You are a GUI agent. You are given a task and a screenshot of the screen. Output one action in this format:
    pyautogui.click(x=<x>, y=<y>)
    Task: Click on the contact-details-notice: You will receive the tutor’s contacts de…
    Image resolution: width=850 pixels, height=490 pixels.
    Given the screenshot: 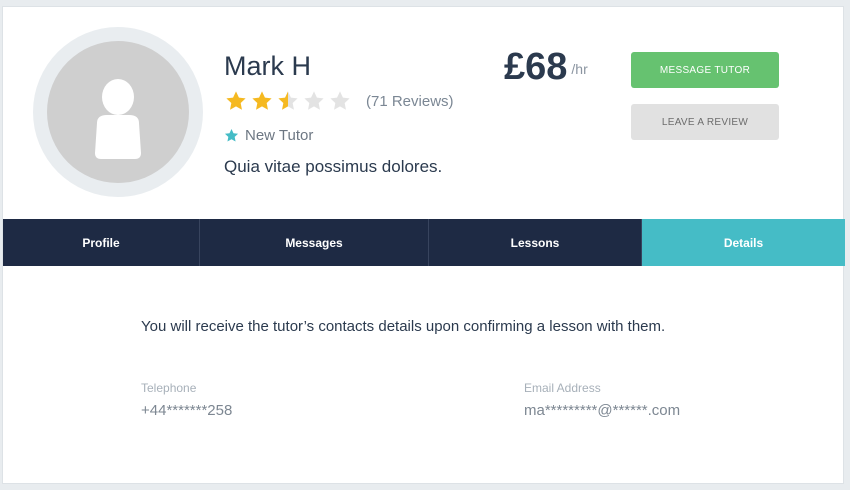 What is the action you would take?
    pyautogui.click(x=403, y=326)
    